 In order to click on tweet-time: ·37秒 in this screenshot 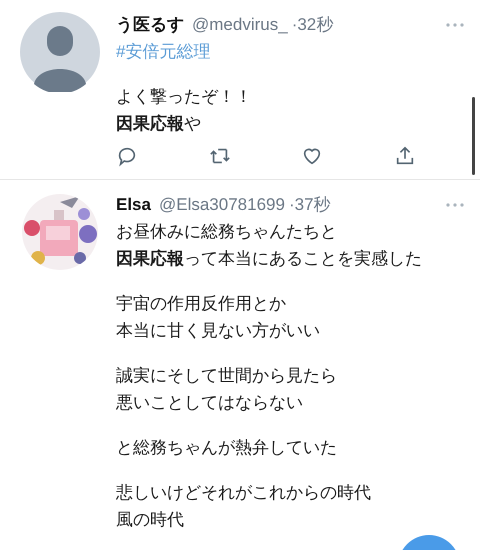, I will do `click(309, 205)`.